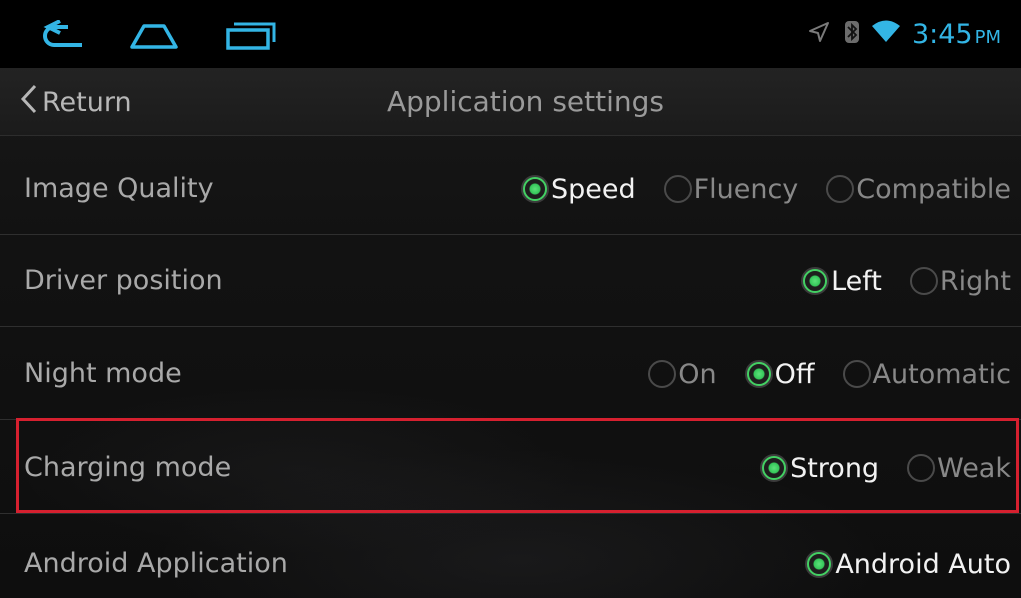 This screenshot has width=1021, height=598. Describe the element at coordinates (933, 189) in the screenshot. I see `option-label: Compatible` at that location.